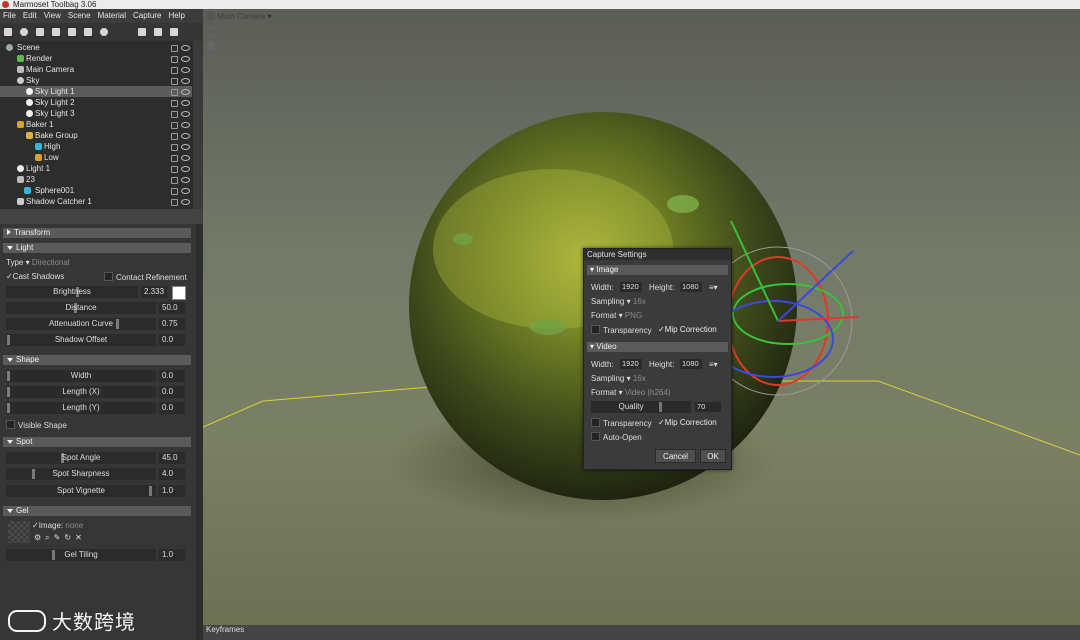 The width and height of the screenshot is (1080, 640). What do you see at coordinates (172, 392) in the screenshot?
I see `length-x-value: 0.0` at bounding box center [172, 392].